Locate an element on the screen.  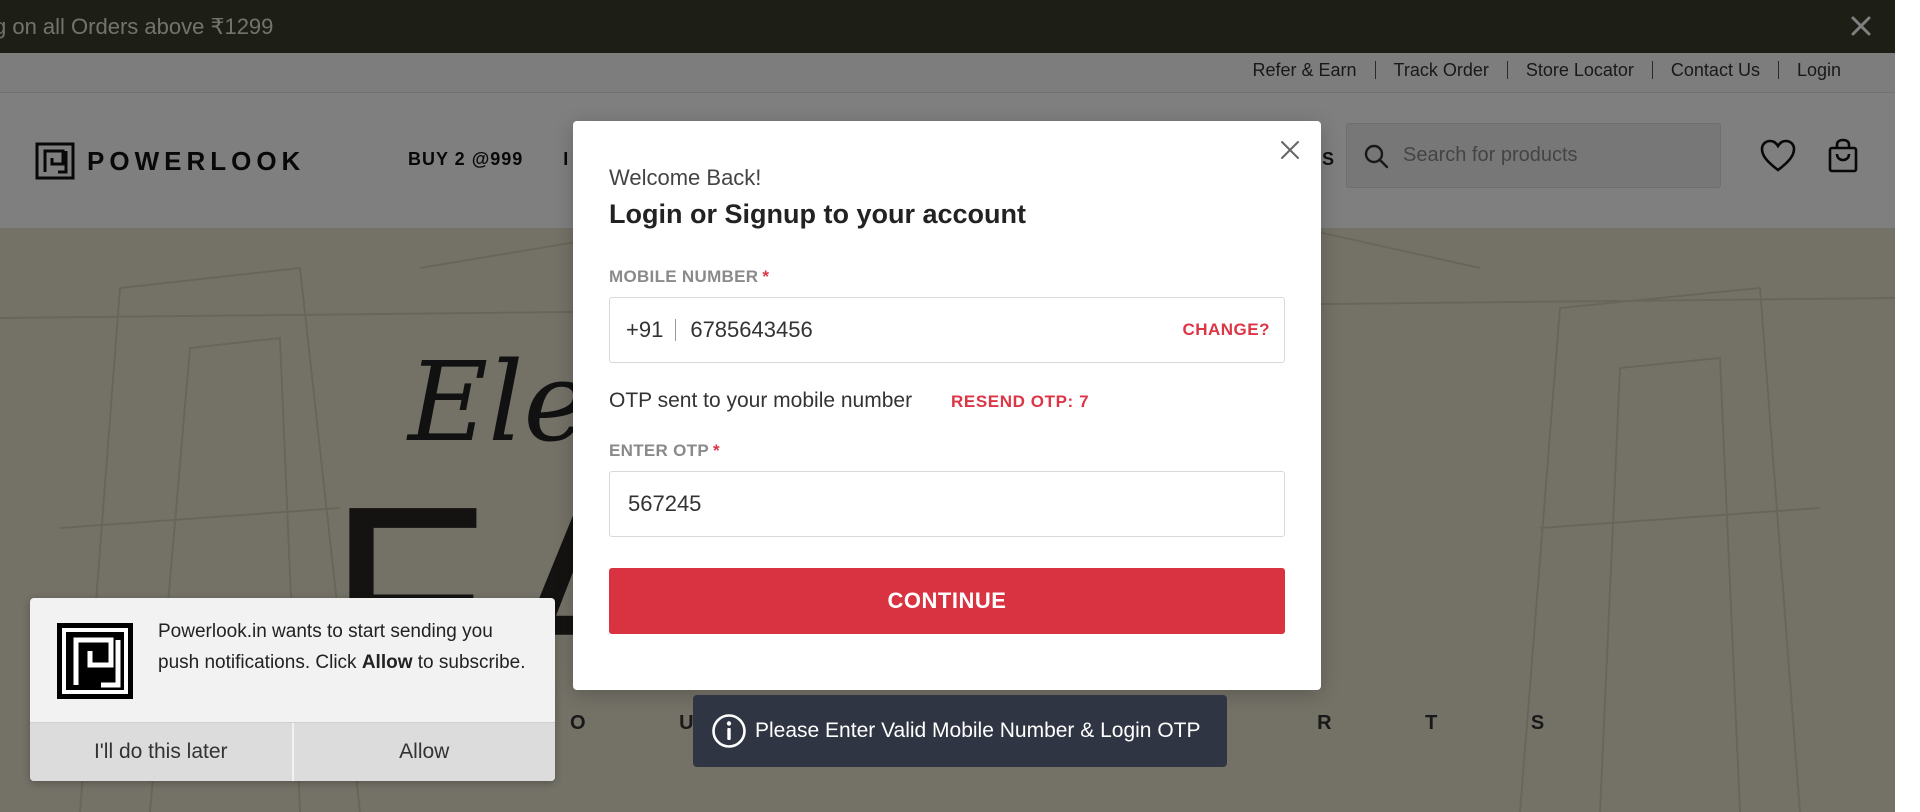
otp-input: 567245 is located at coordinates (947, 504).